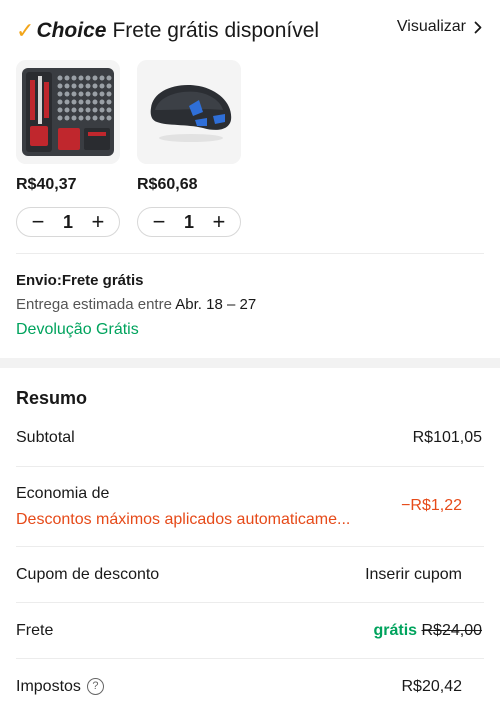 The width and height of the screenshot is (500, 707). What do you see at coordinates (46, 184) in the screenshot?
I see `product-price: R$40,37` at bounding box center [46, 184].